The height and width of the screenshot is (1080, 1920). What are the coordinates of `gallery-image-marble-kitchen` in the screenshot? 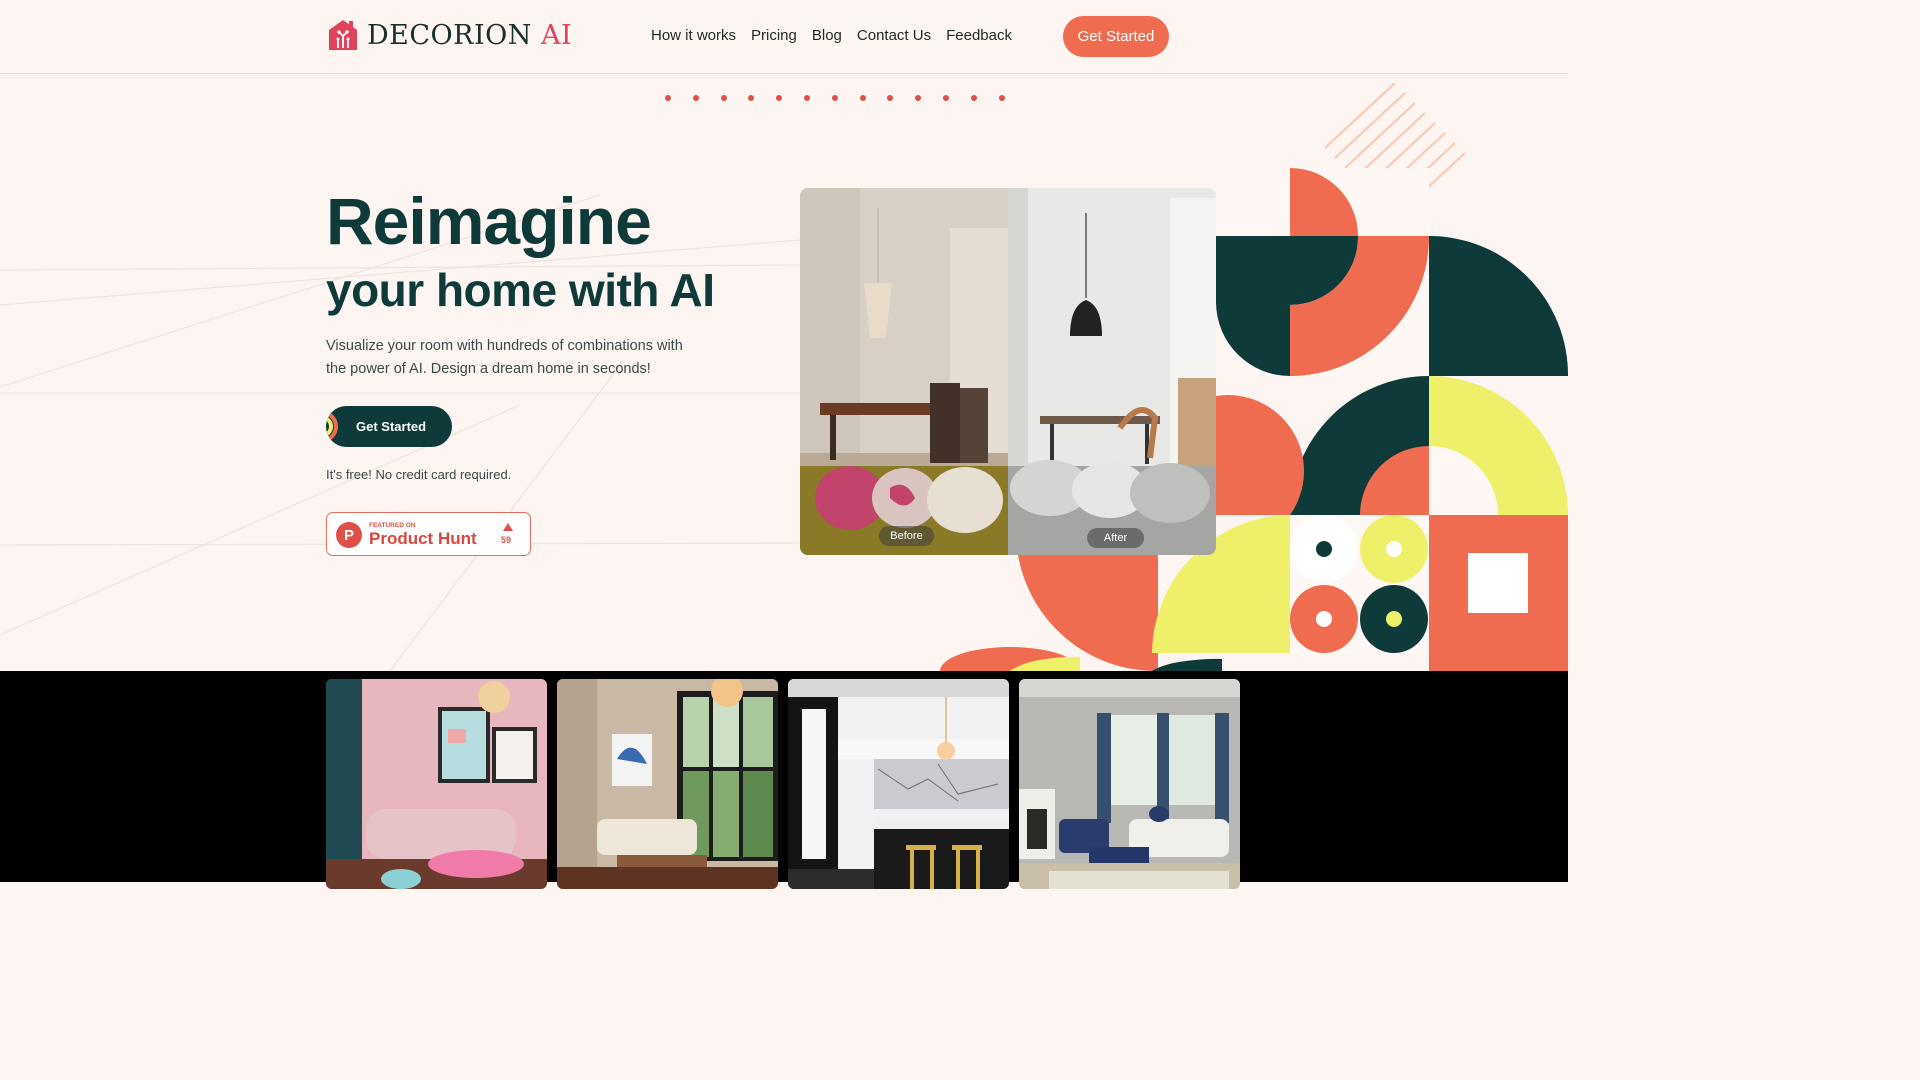 It's located at (898, 784).